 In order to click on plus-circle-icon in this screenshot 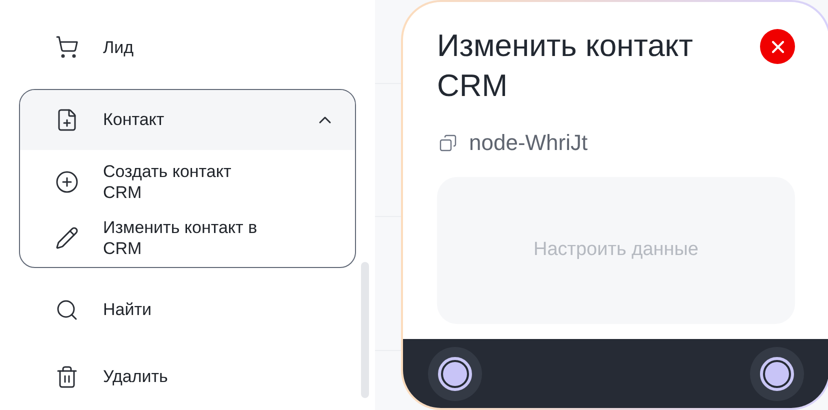, I will do `click(67, 182)`.